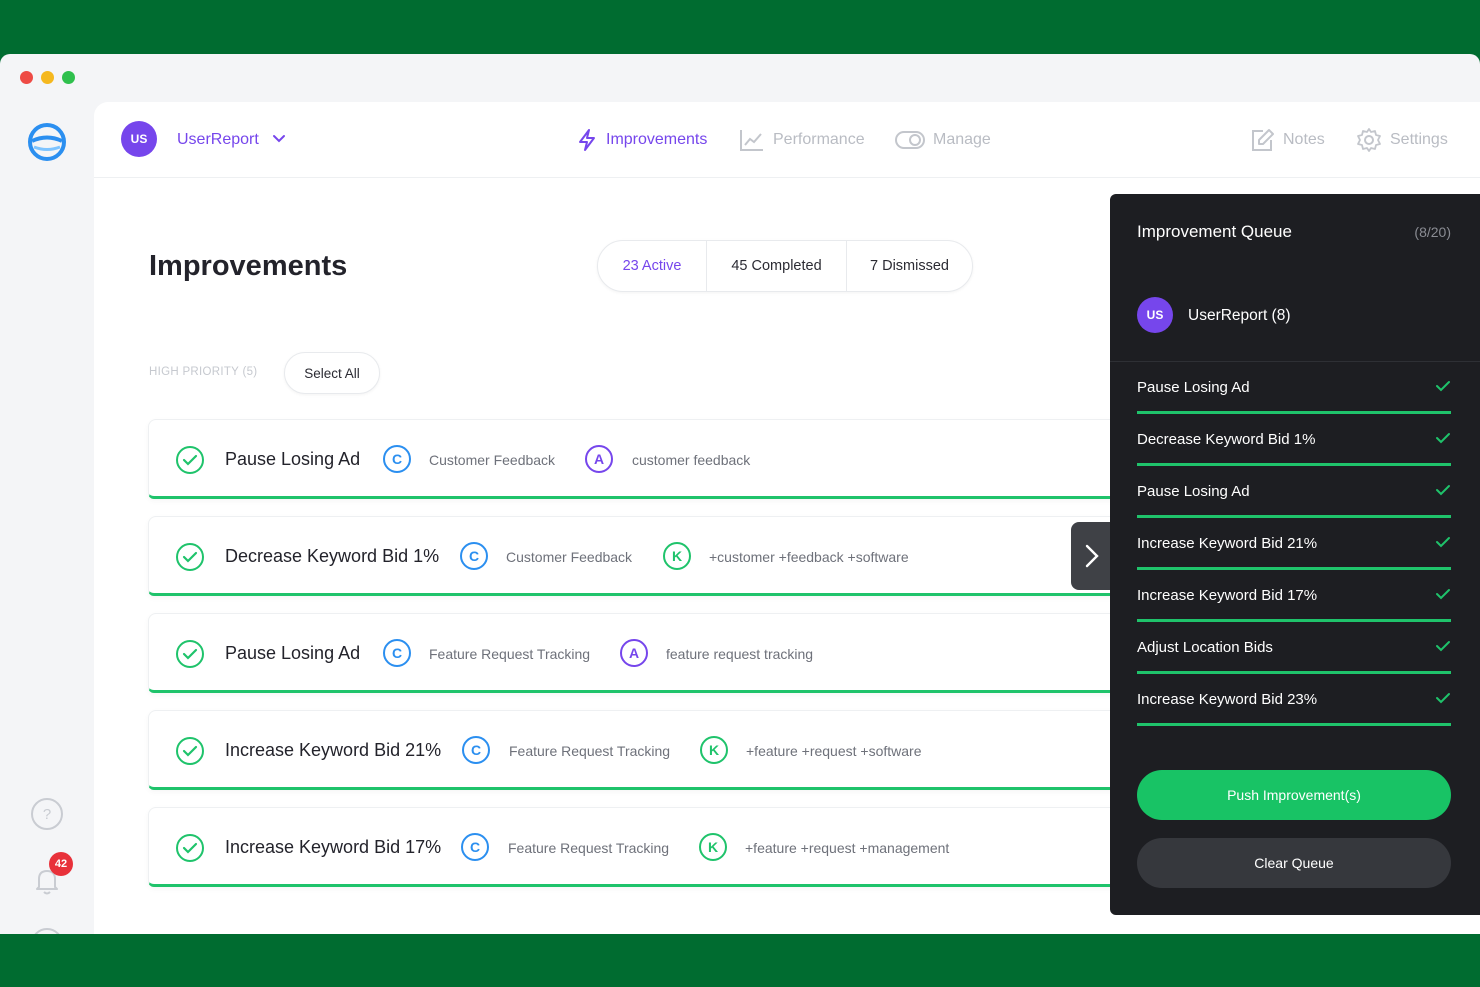  I want to click on queue-item: Increase Keyword Bid 21%, so click(1294, 544).